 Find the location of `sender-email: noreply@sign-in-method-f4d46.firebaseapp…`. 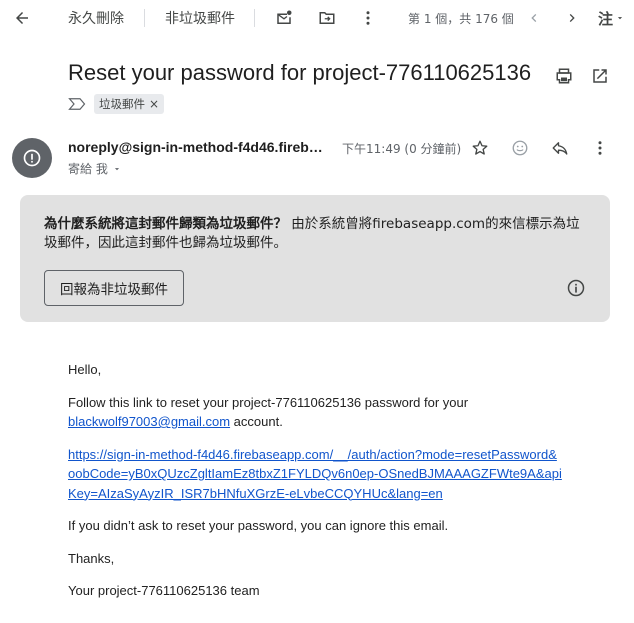

sender-email: noreply@sign-in-method-f4d46.firebaseapp… is located at coordinates (199, 147).